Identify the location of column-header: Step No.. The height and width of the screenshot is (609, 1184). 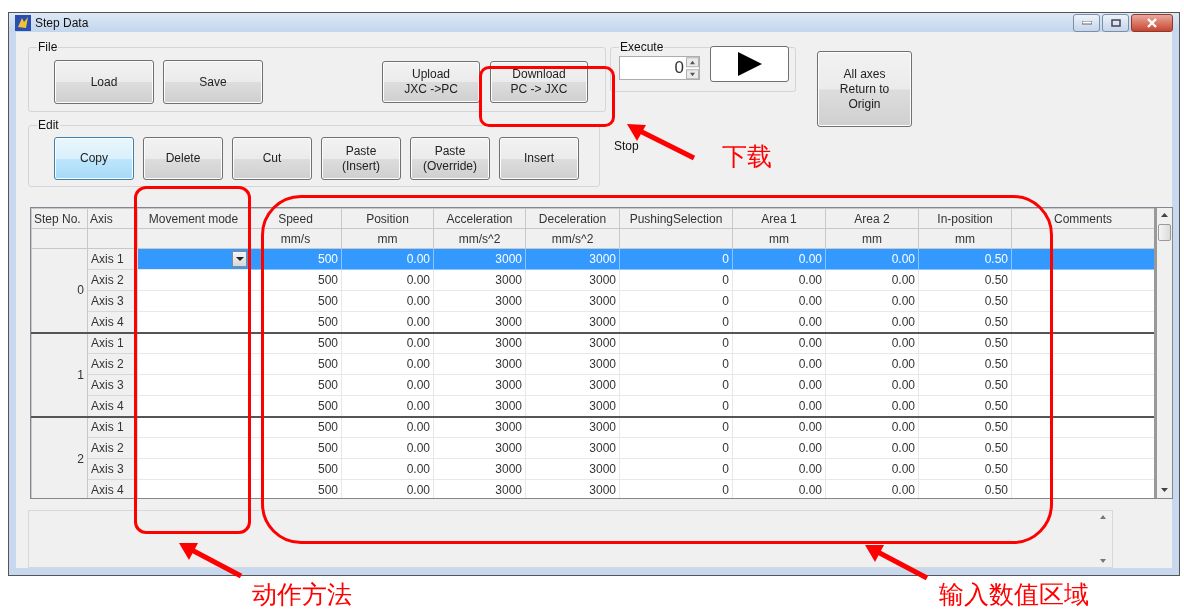
(59, 218).